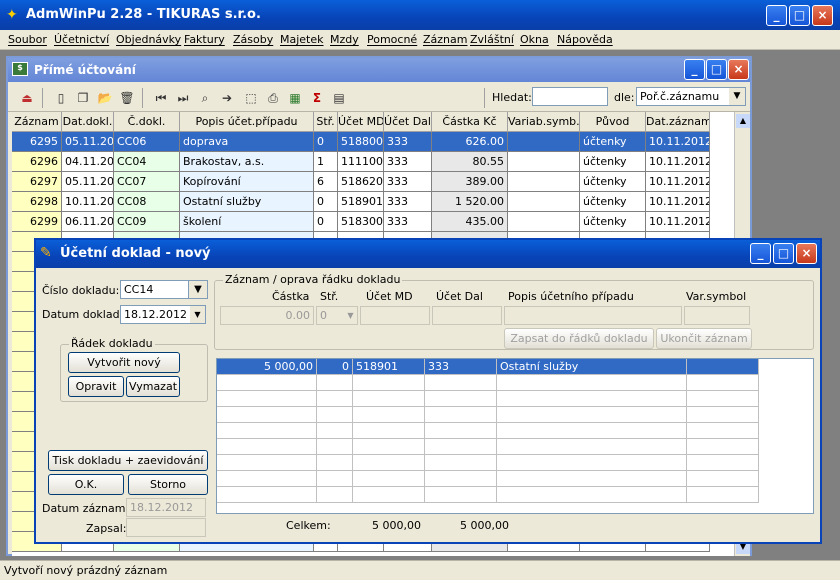 This screenshot has height=580, width=840. I want to click on sum-icon: Σ, so click(317, 98).